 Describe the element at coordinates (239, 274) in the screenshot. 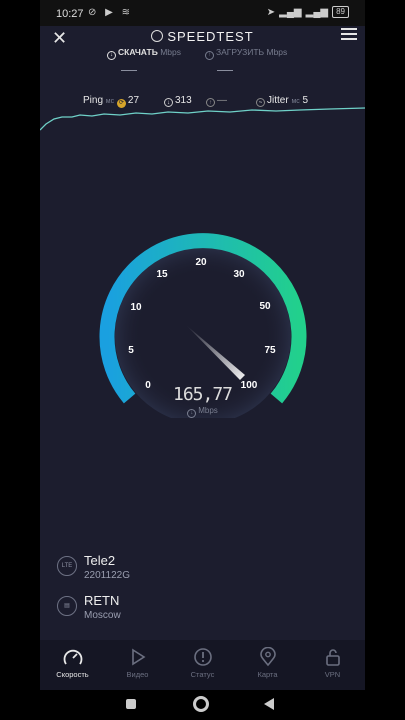

I see `gauge-tick-label: 30` at that location.